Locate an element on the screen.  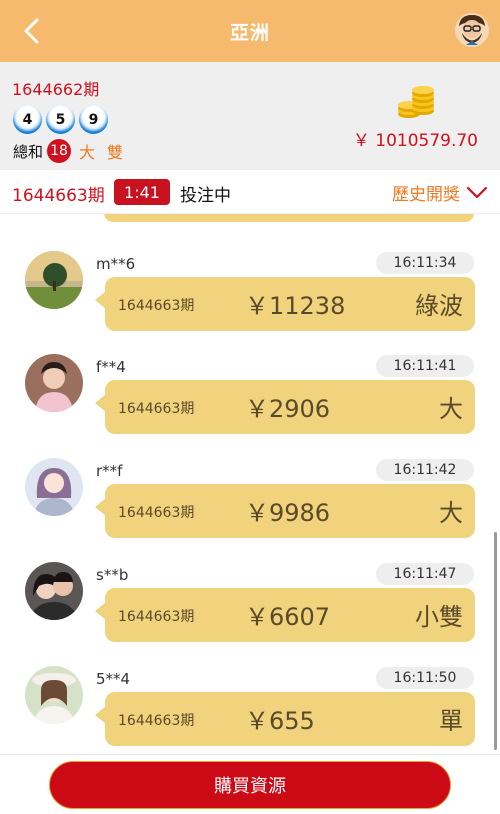
page-title: 亞洲 is located at coordinates (249, 32).